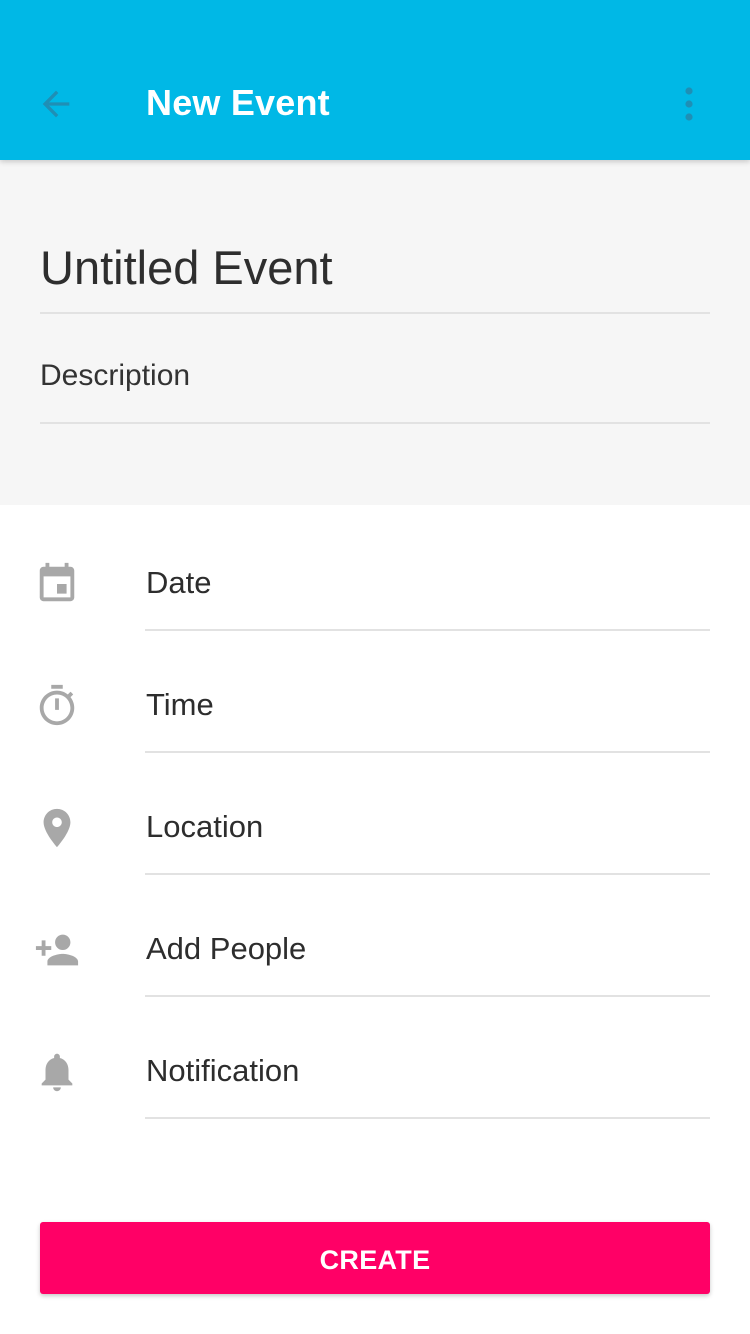  Describe the element at coordinates (57, 705) in the screenshot. I see `timer-icon` at that location.